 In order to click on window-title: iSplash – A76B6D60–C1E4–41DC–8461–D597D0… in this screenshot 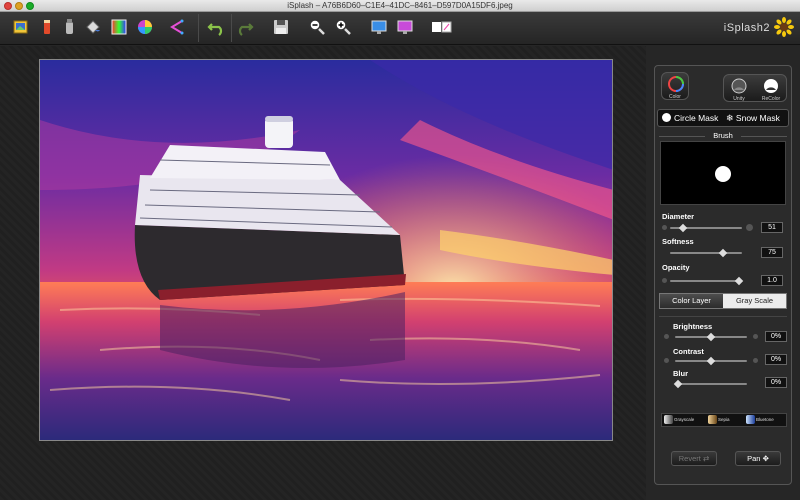, I will do `click(400, 5)`.